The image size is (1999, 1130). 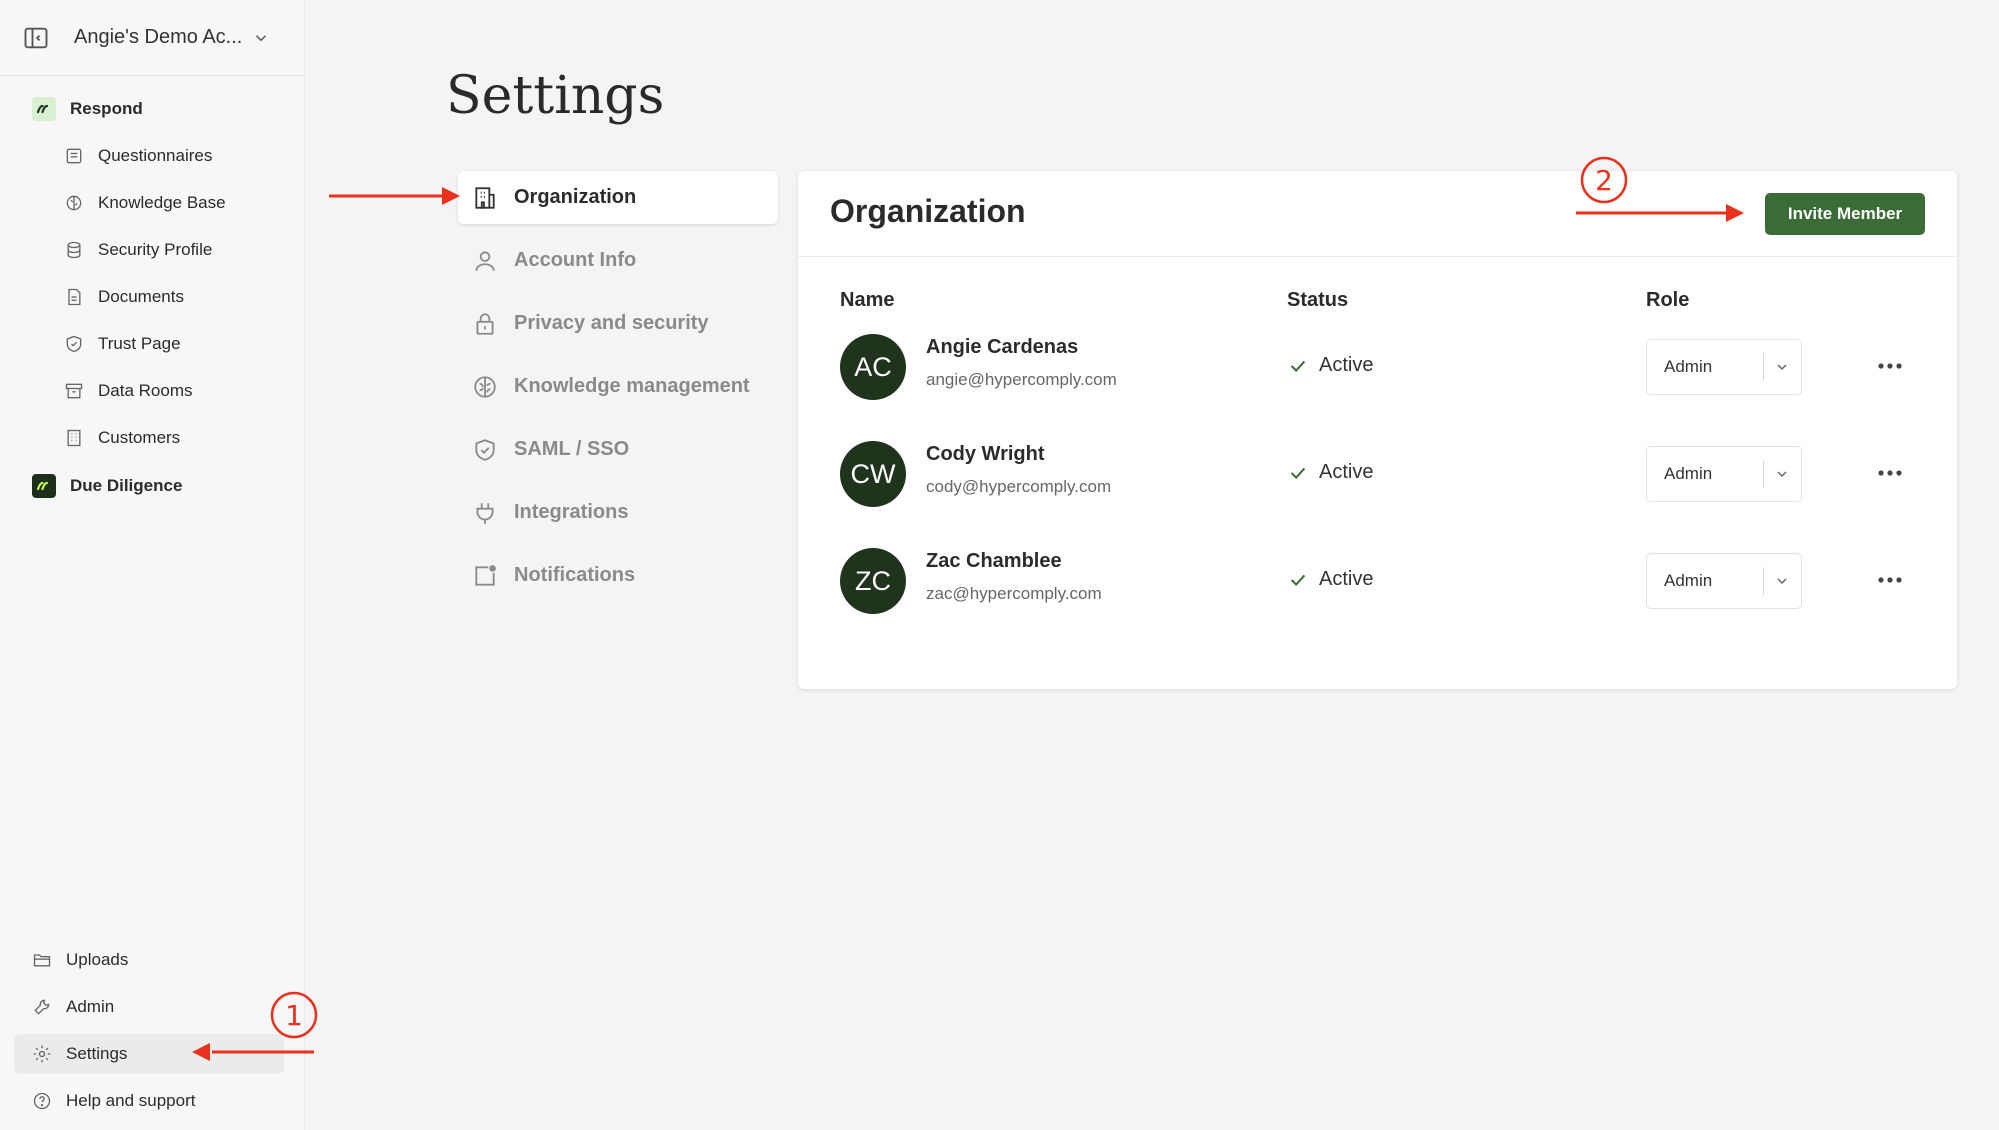 I want to click on avatar: AC, so click(x=873, y=367).